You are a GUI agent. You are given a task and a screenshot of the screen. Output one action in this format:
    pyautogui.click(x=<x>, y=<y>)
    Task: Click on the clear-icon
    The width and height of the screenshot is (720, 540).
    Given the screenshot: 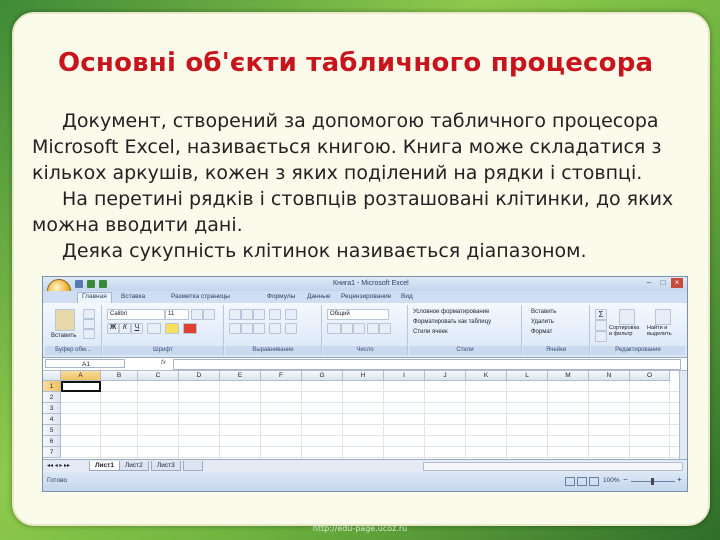 What is the action you would take?
    pyautogui.click(x=601, y=336)
    